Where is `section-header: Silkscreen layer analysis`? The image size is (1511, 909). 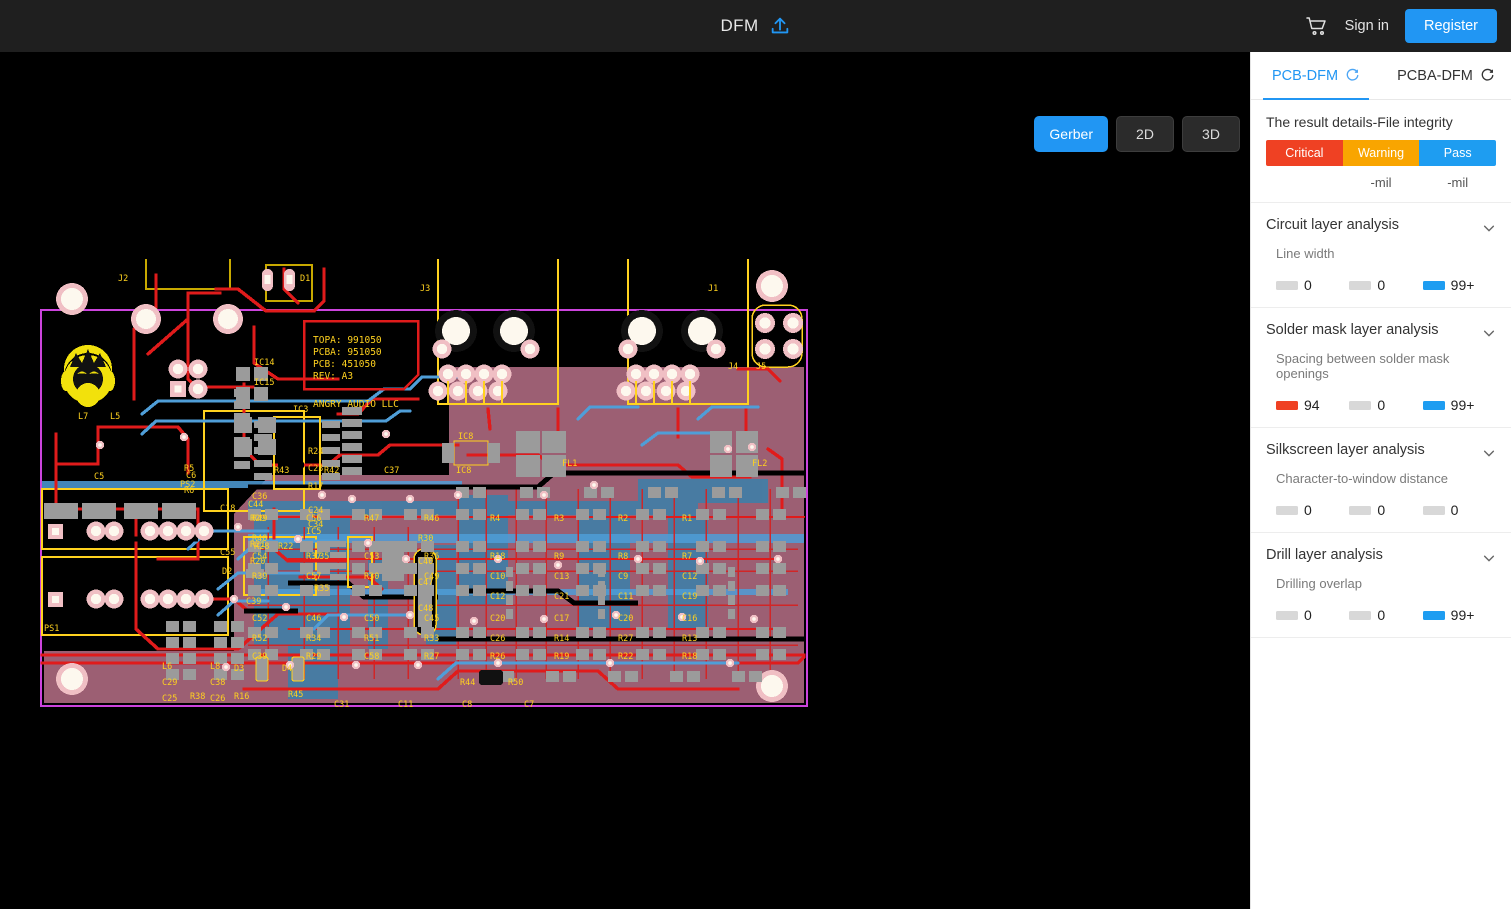 section-header: Silkscreen layer analysis is located at coordinates (1381, 453).